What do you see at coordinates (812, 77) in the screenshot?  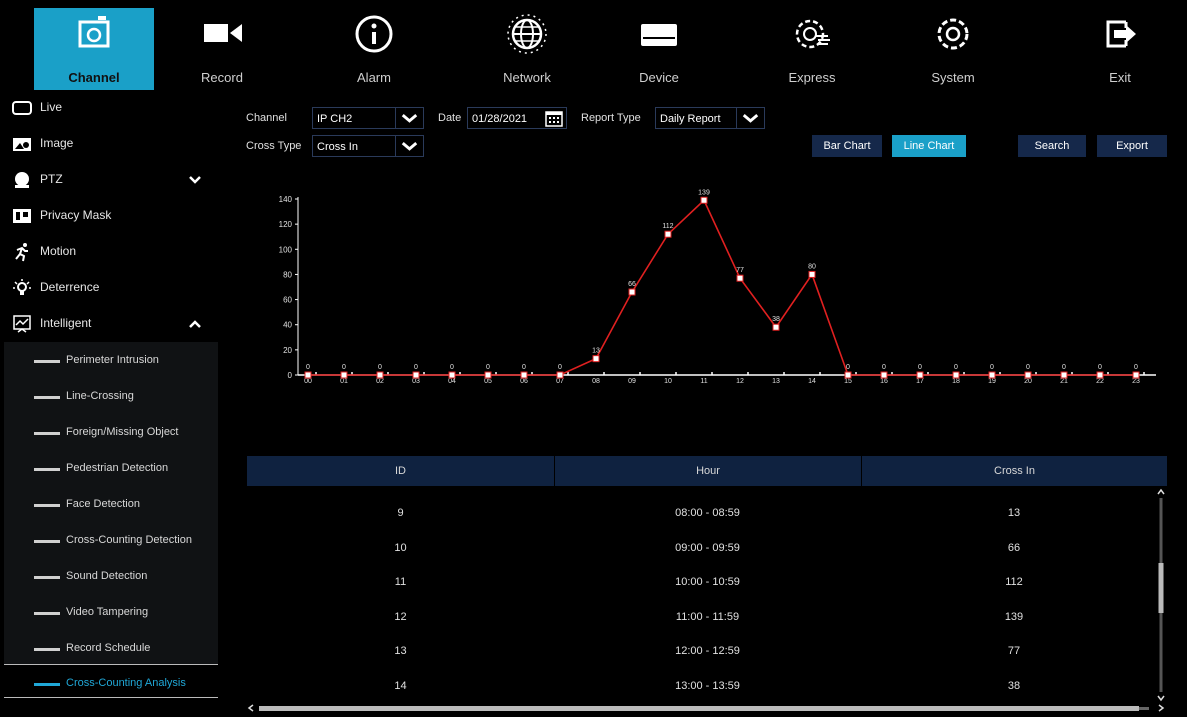 I see `tab-label: Express` at bounding box center [812, 77].